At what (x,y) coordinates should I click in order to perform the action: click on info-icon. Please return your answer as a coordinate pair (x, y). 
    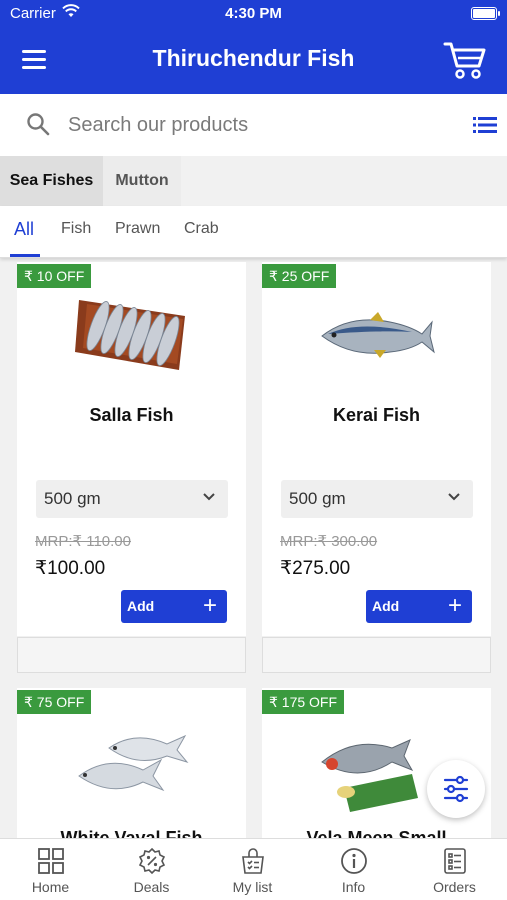
    Looking at the image, I should click on (354, 861).